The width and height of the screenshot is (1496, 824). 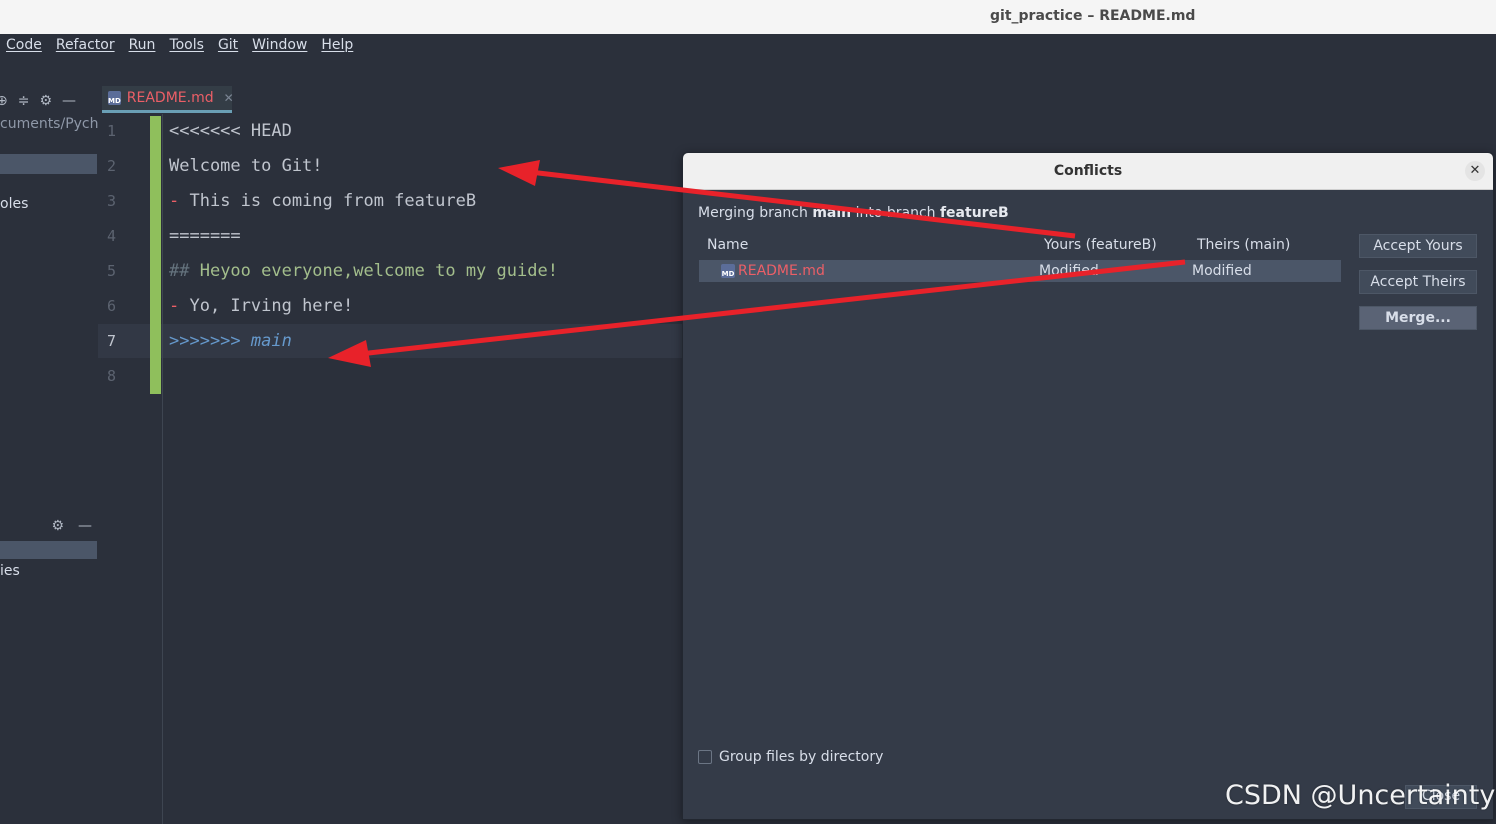 What do you see at coordinates (801, 757) in the screenshot?
I see `group-by-directory-label: Group files by directory` at bounding box center [801, 757].